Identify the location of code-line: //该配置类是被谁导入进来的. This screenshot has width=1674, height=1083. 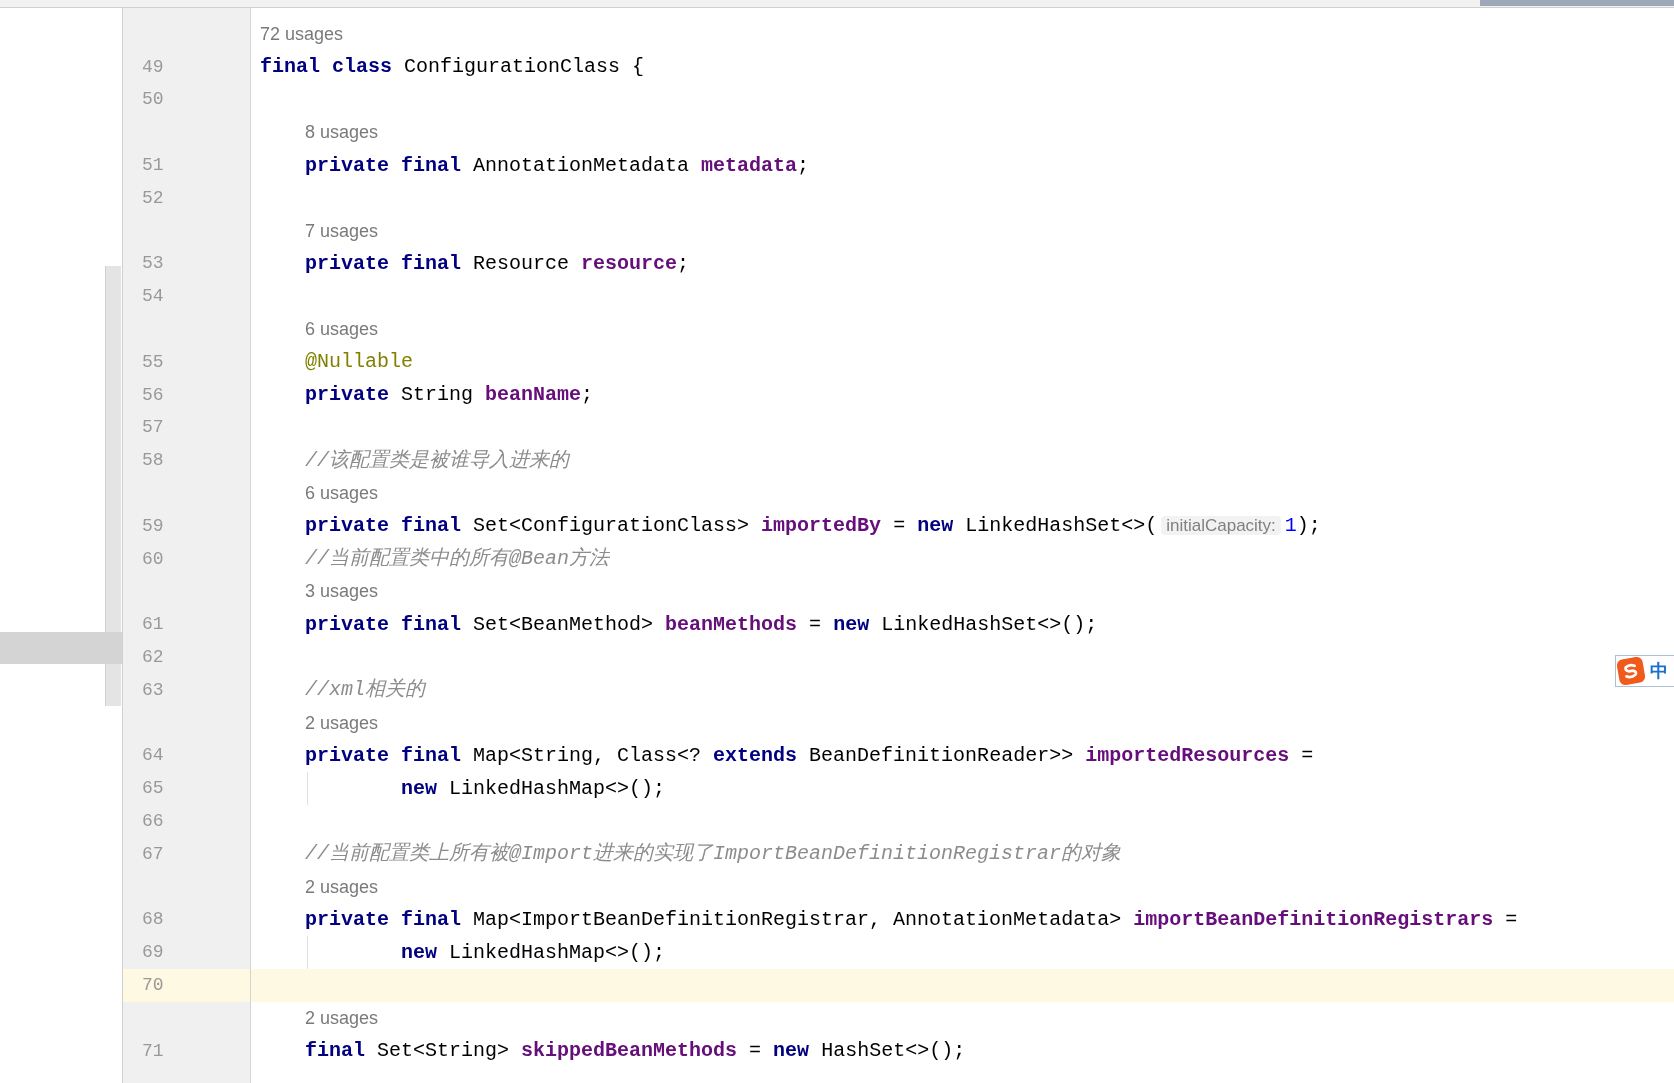
(437, 460).